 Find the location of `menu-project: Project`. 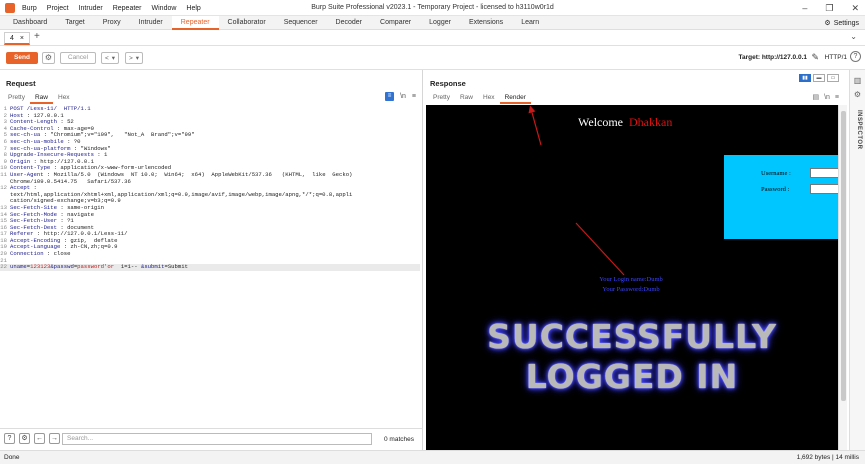

menu-project: Project is located at coordinates (58, 8).